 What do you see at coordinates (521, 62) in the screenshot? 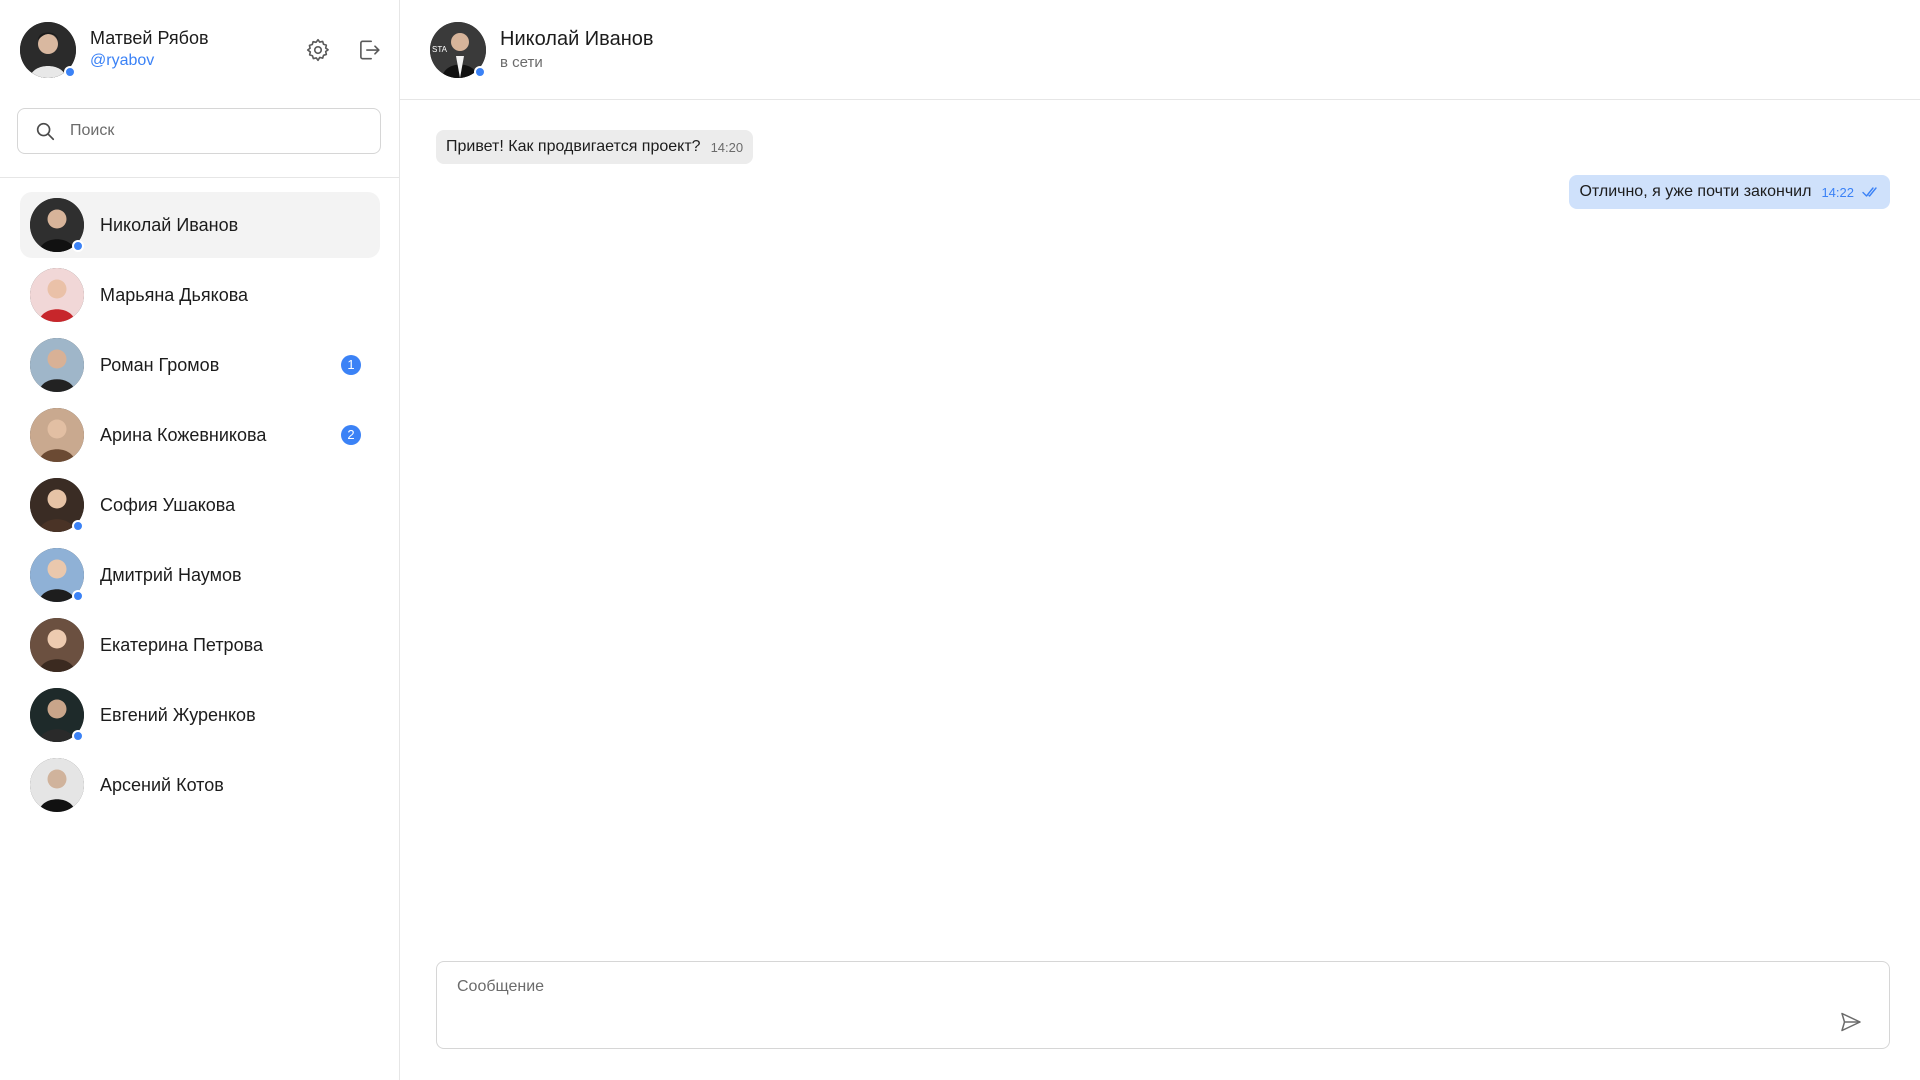
I see `peer-status: в сети` at bounding box center [521, 62].